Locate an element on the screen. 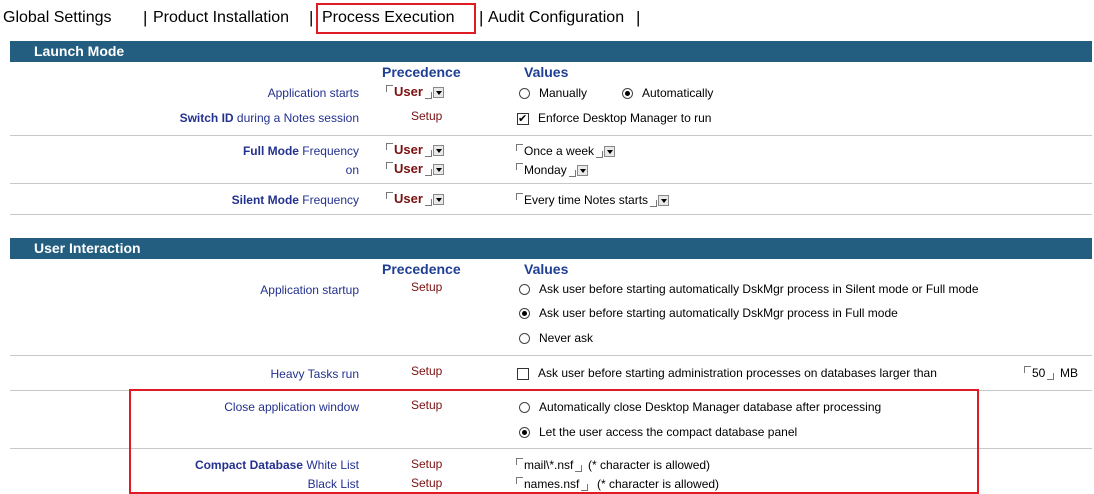 The height and width of the screenshot is (494, 1094). silent-mode-frequency-label: Silent Mode Frequency is located at coordinates (295, 200).